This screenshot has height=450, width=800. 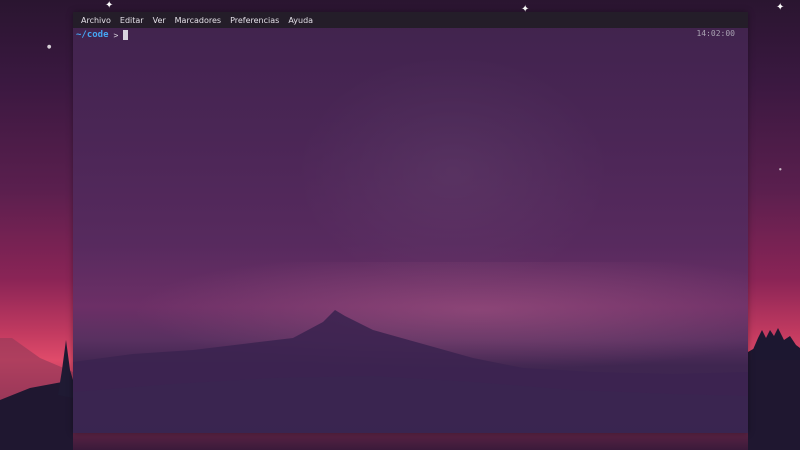 What do you see at coordinates (132, 20) in the screenshot?
I see `menu-editar: Editar` at bounding box center [132, 20].